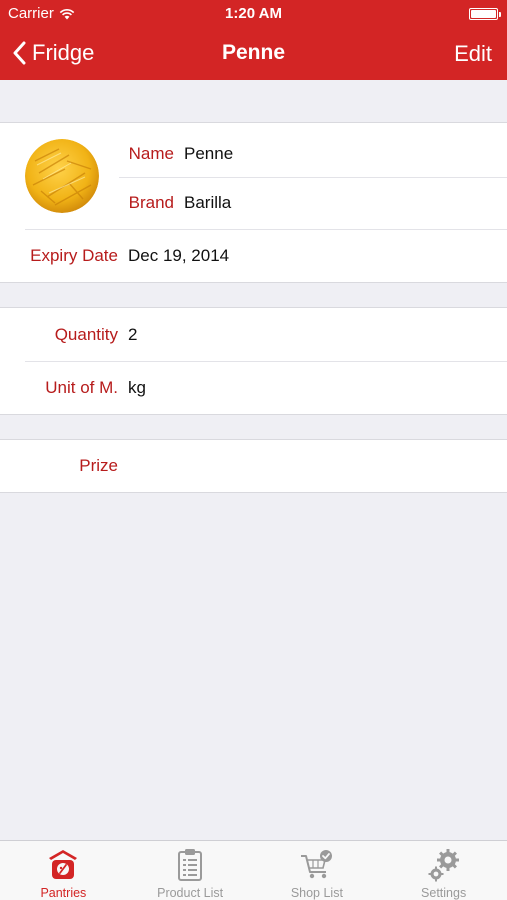  I want to click on expiry-date-label: Expiry Date, so click(74, 255).